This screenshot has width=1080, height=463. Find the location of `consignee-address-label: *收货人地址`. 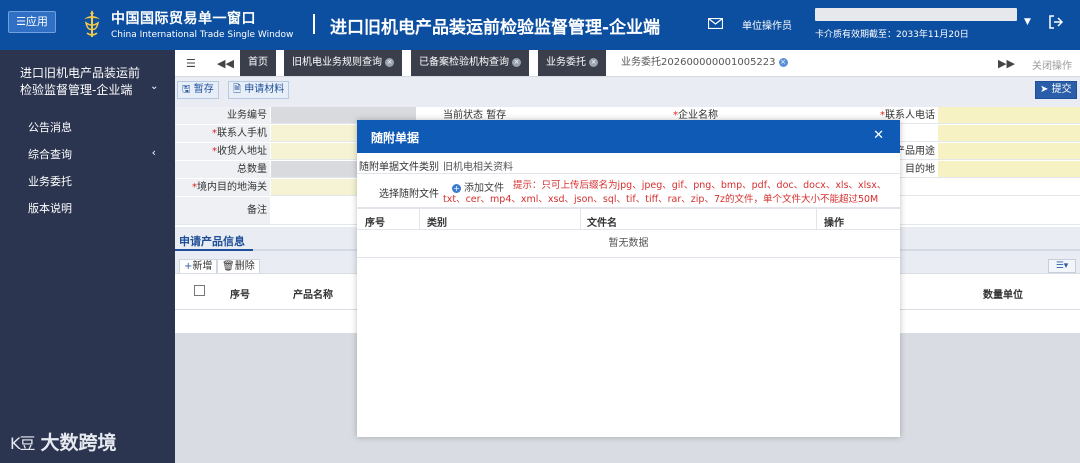

consignee-address-label: *收货人地址 is located at coordinates (222, 151).